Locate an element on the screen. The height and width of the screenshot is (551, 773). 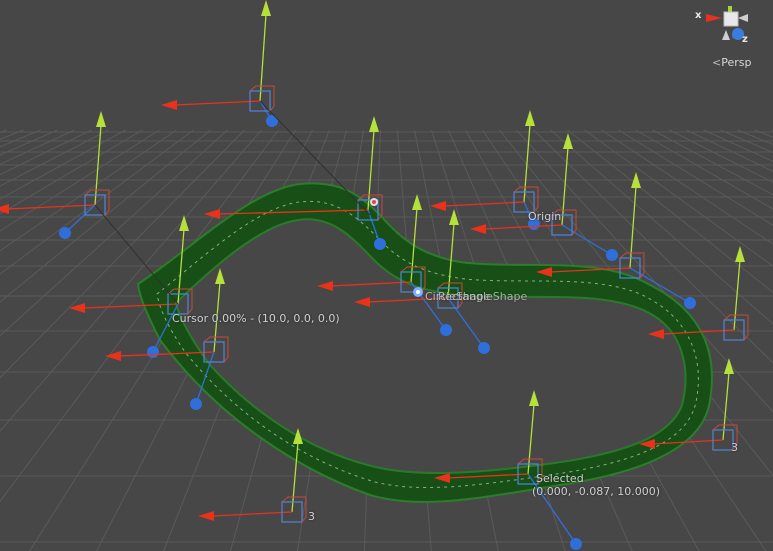
axis-cube-icon is located at coordinates (731, 27).